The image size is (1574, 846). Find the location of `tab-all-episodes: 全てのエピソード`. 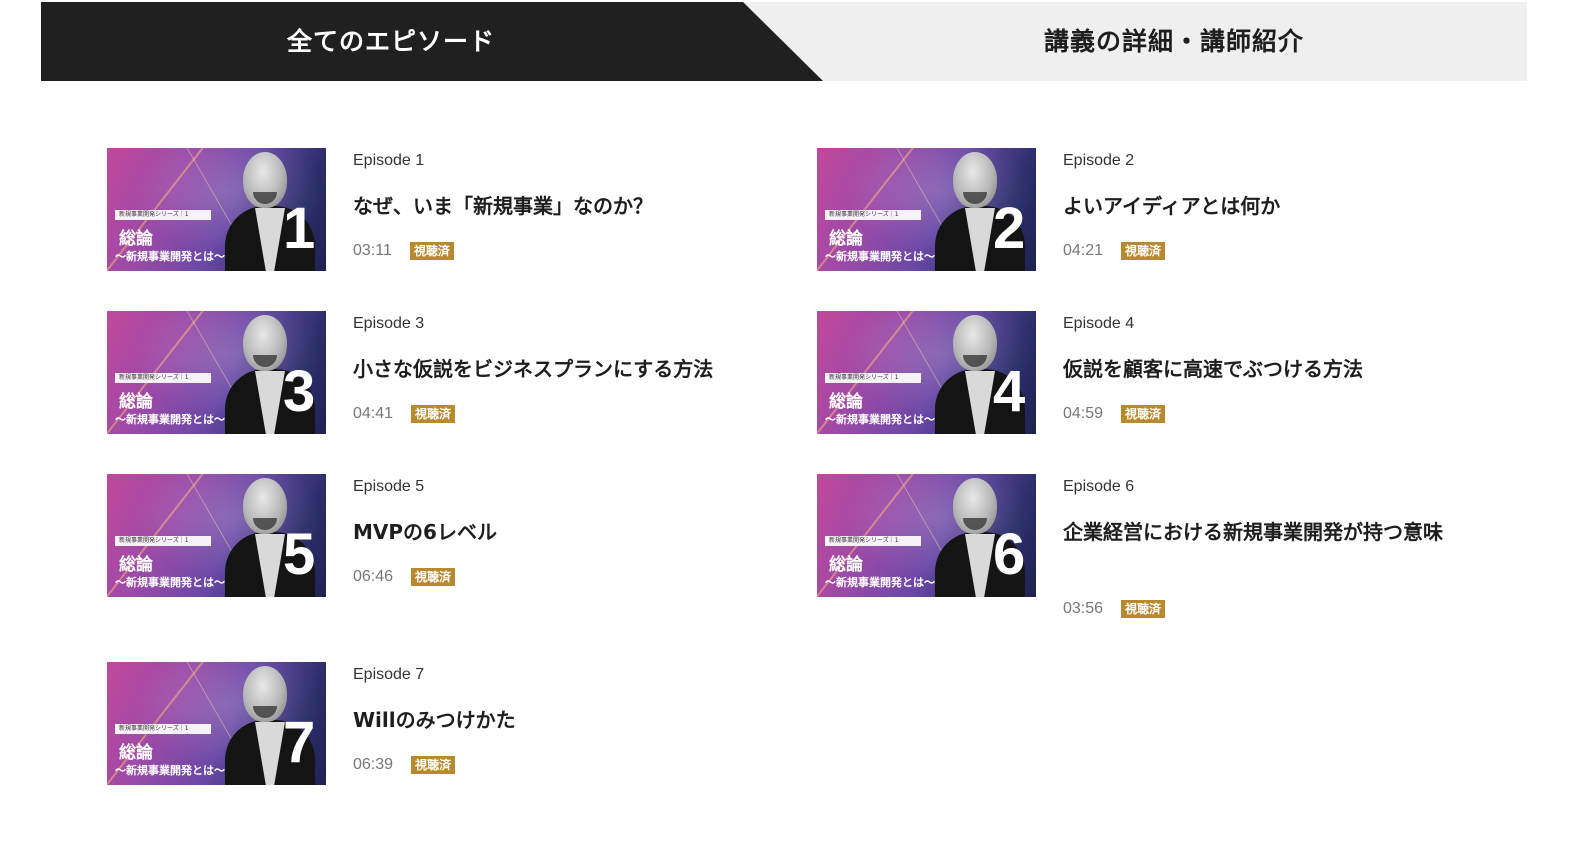

tab-all-episodes: 全てのエピソード is located at coordinates (391, 41).